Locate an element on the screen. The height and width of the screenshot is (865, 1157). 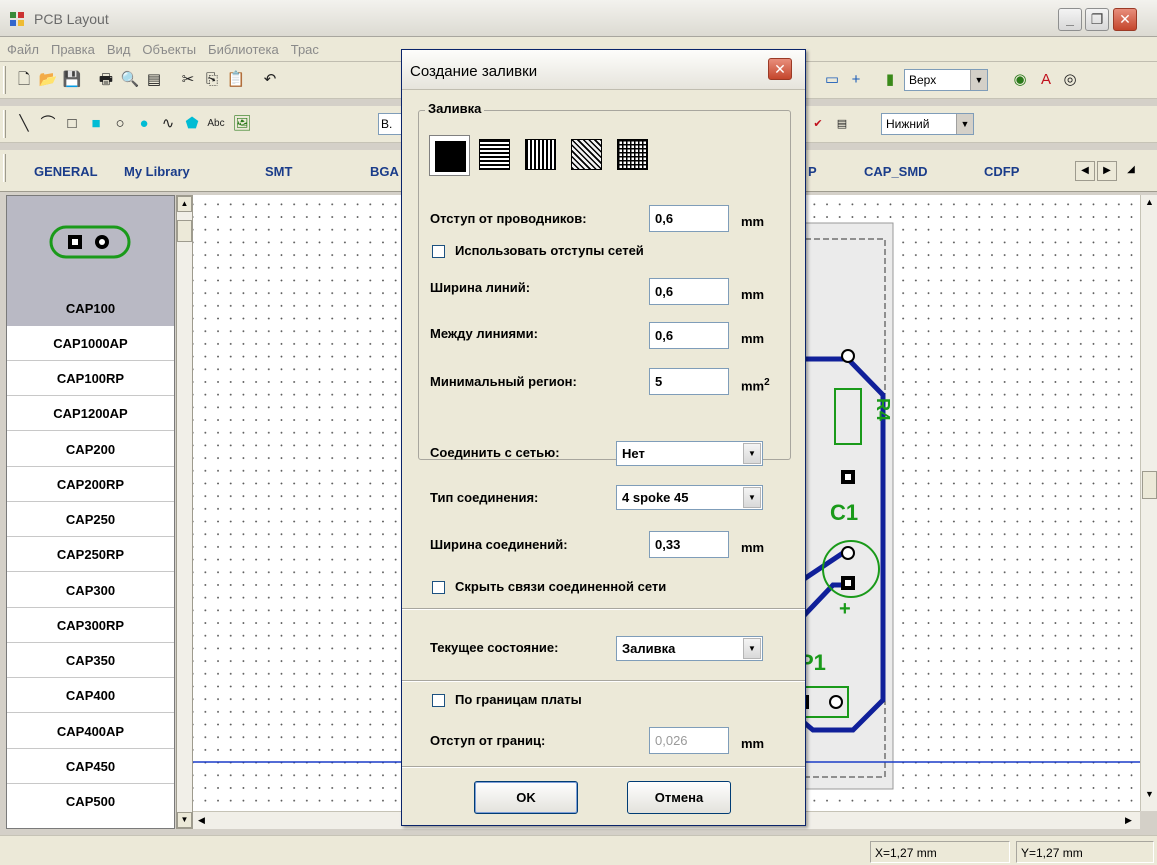
menu-view: Вид is located at coordinates (118, 47).